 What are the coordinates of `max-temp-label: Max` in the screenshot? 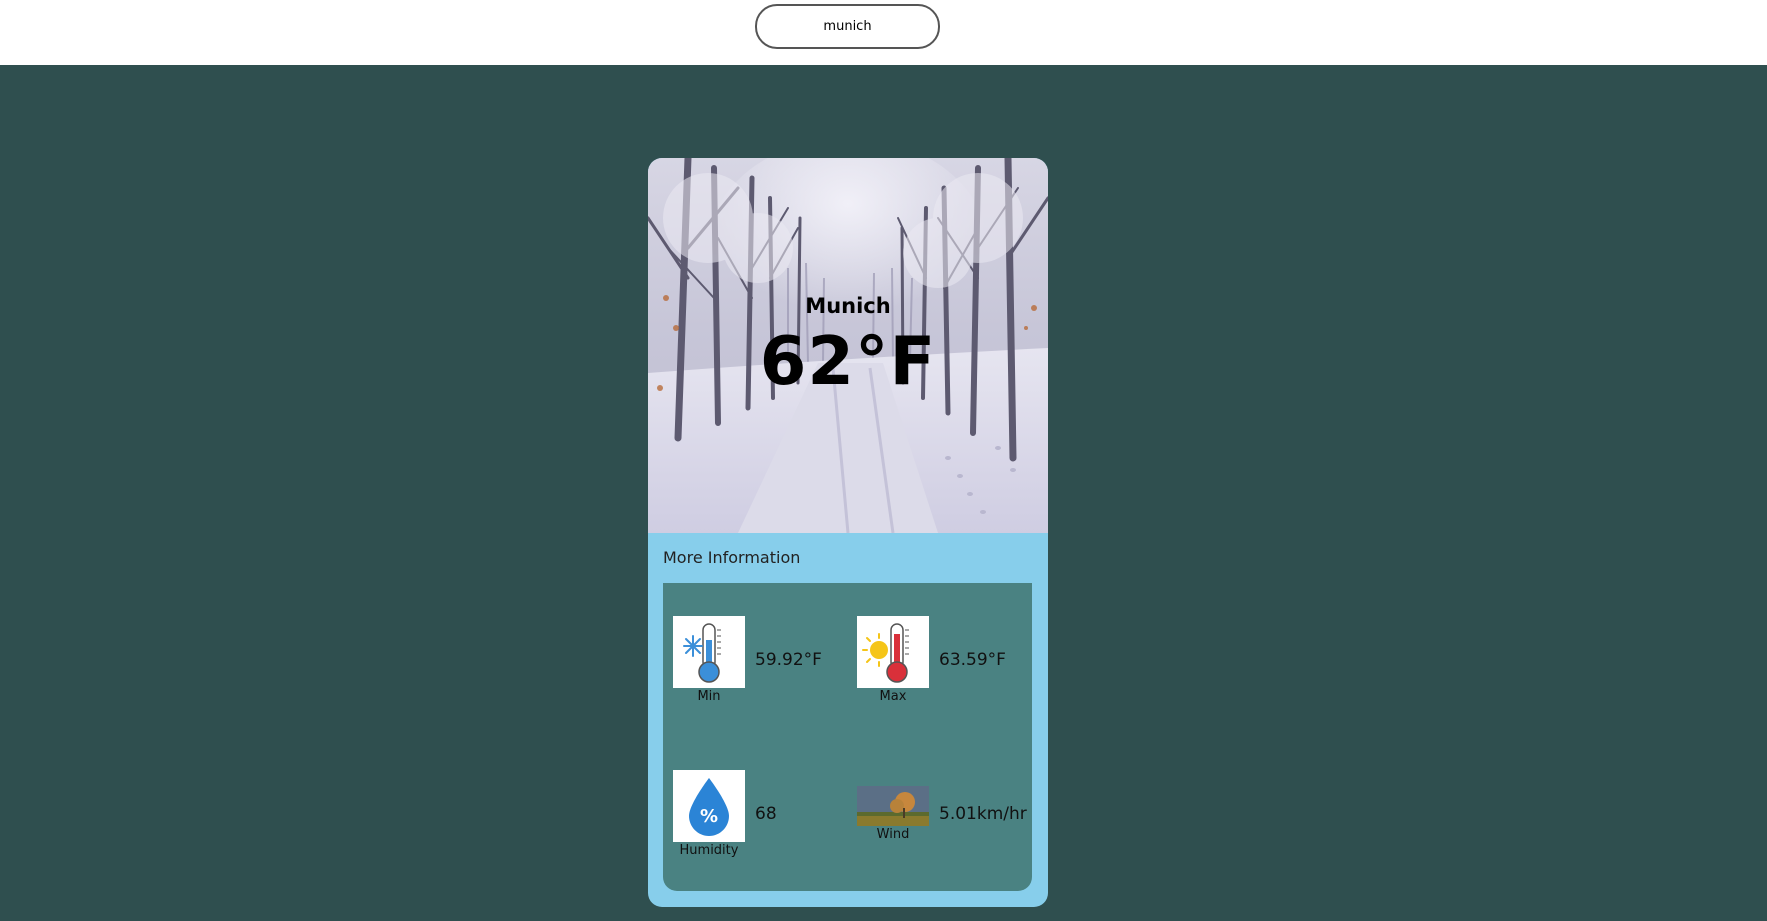 It's located at (893, 696).